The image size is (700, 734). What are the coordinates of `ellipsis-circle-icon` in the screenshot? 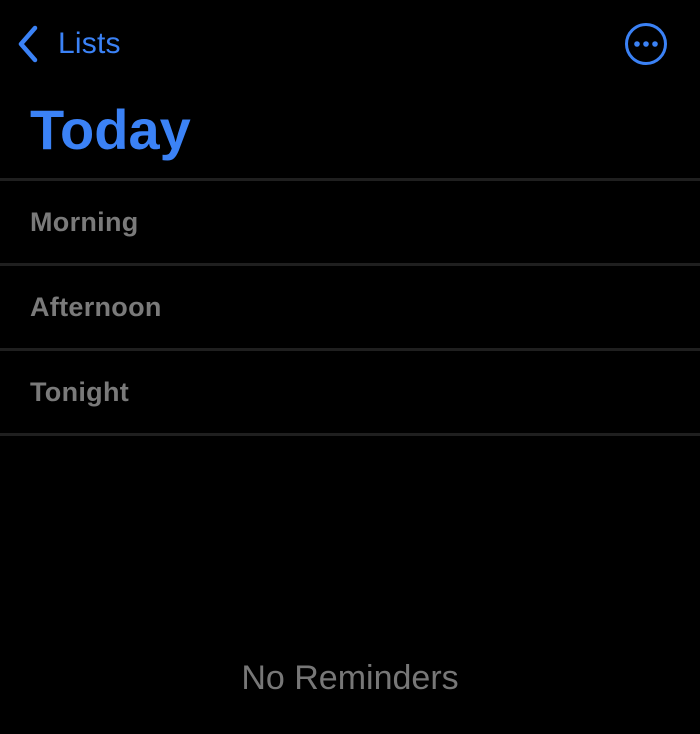 It's located at (646, 44).